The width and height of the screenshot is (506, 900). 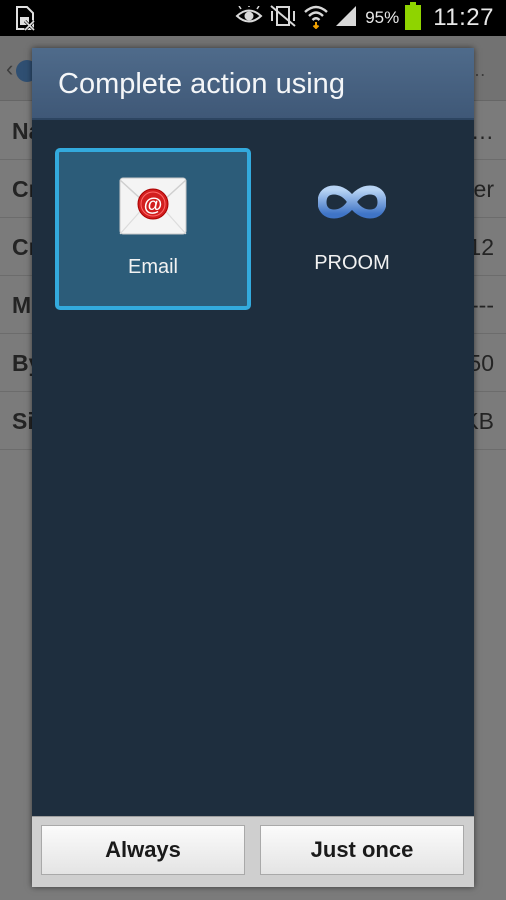 I want to click on detail-key: Si, so click(x=23, y=421).